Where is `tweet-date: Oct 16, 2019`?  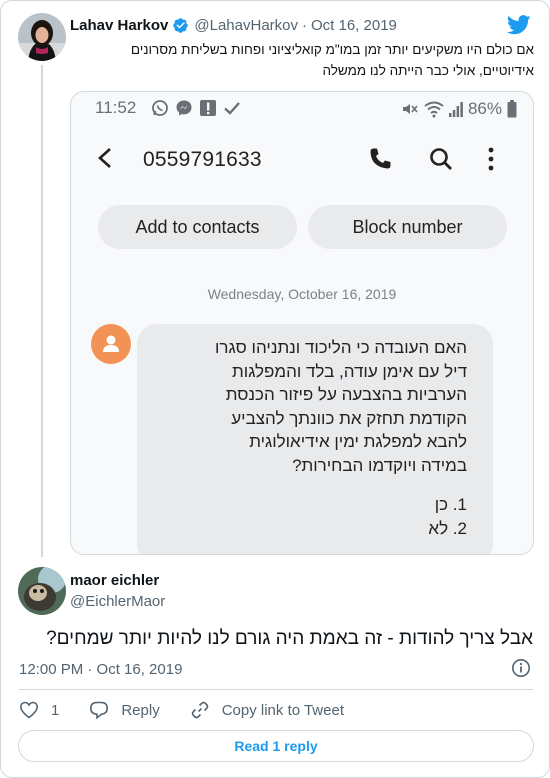
tweet-date: Oct 16, 2019 is located at coordinates (354, 25).